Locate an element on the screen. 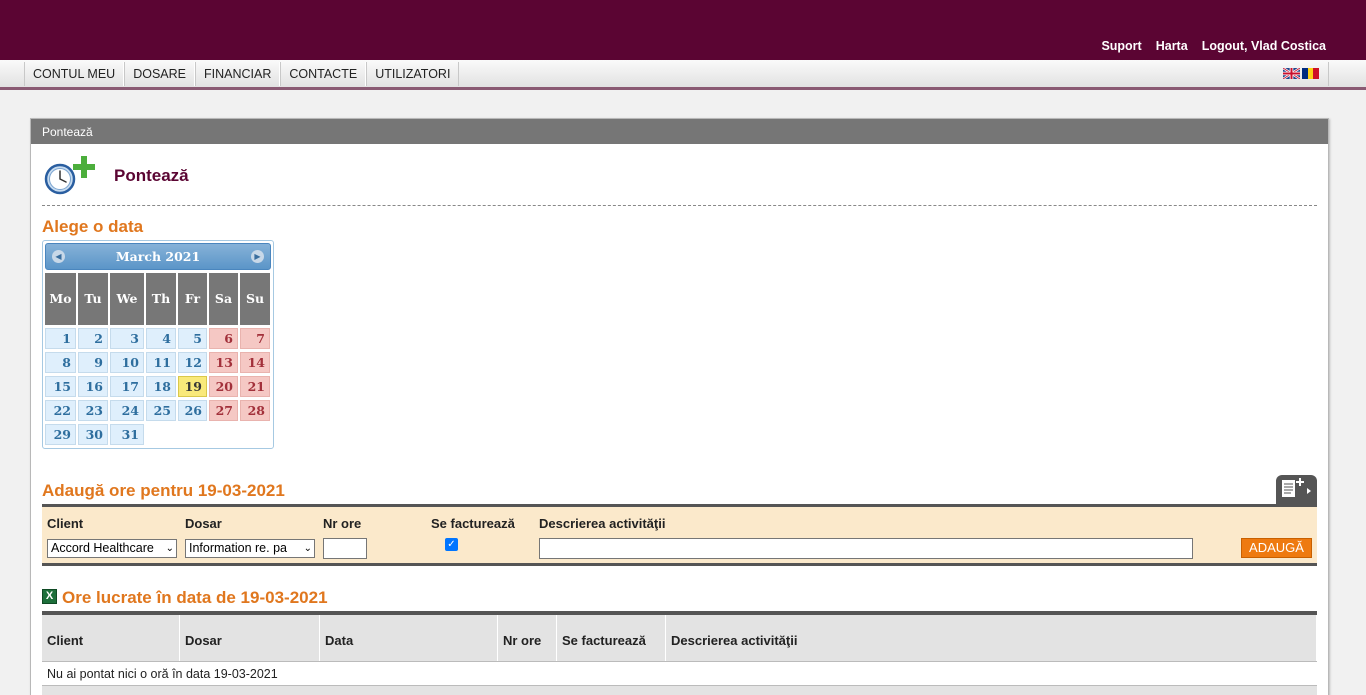  calendar-day: 27 is located at coordinates (223, 410).